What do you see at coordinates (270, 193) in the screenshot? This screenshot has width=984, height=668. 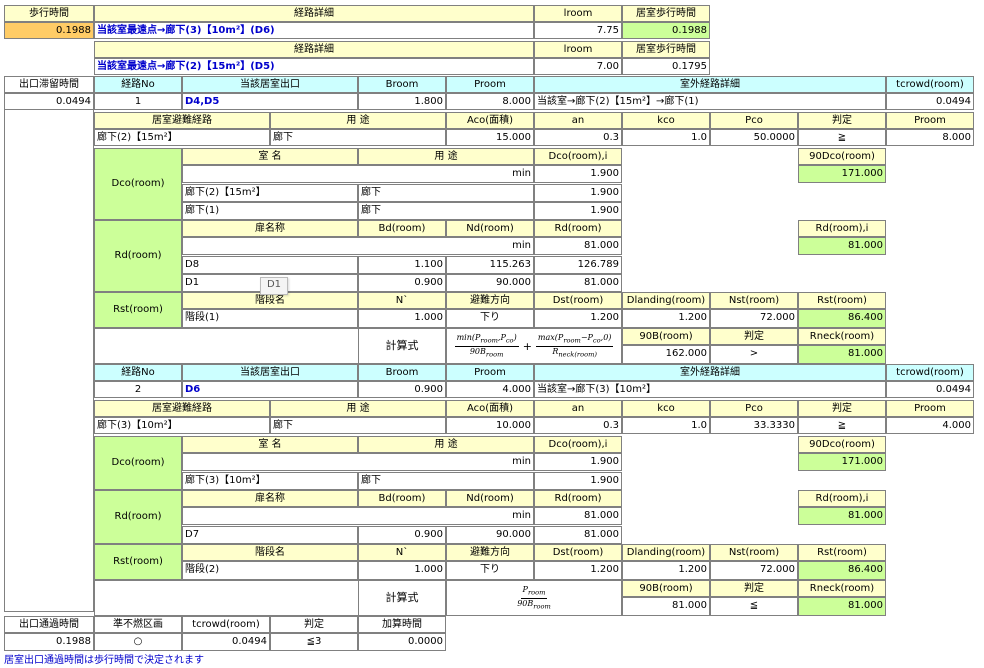 I see `route1-dco-row1-name: 廊下(2)【15m²】` at bounding box center [270, 193].